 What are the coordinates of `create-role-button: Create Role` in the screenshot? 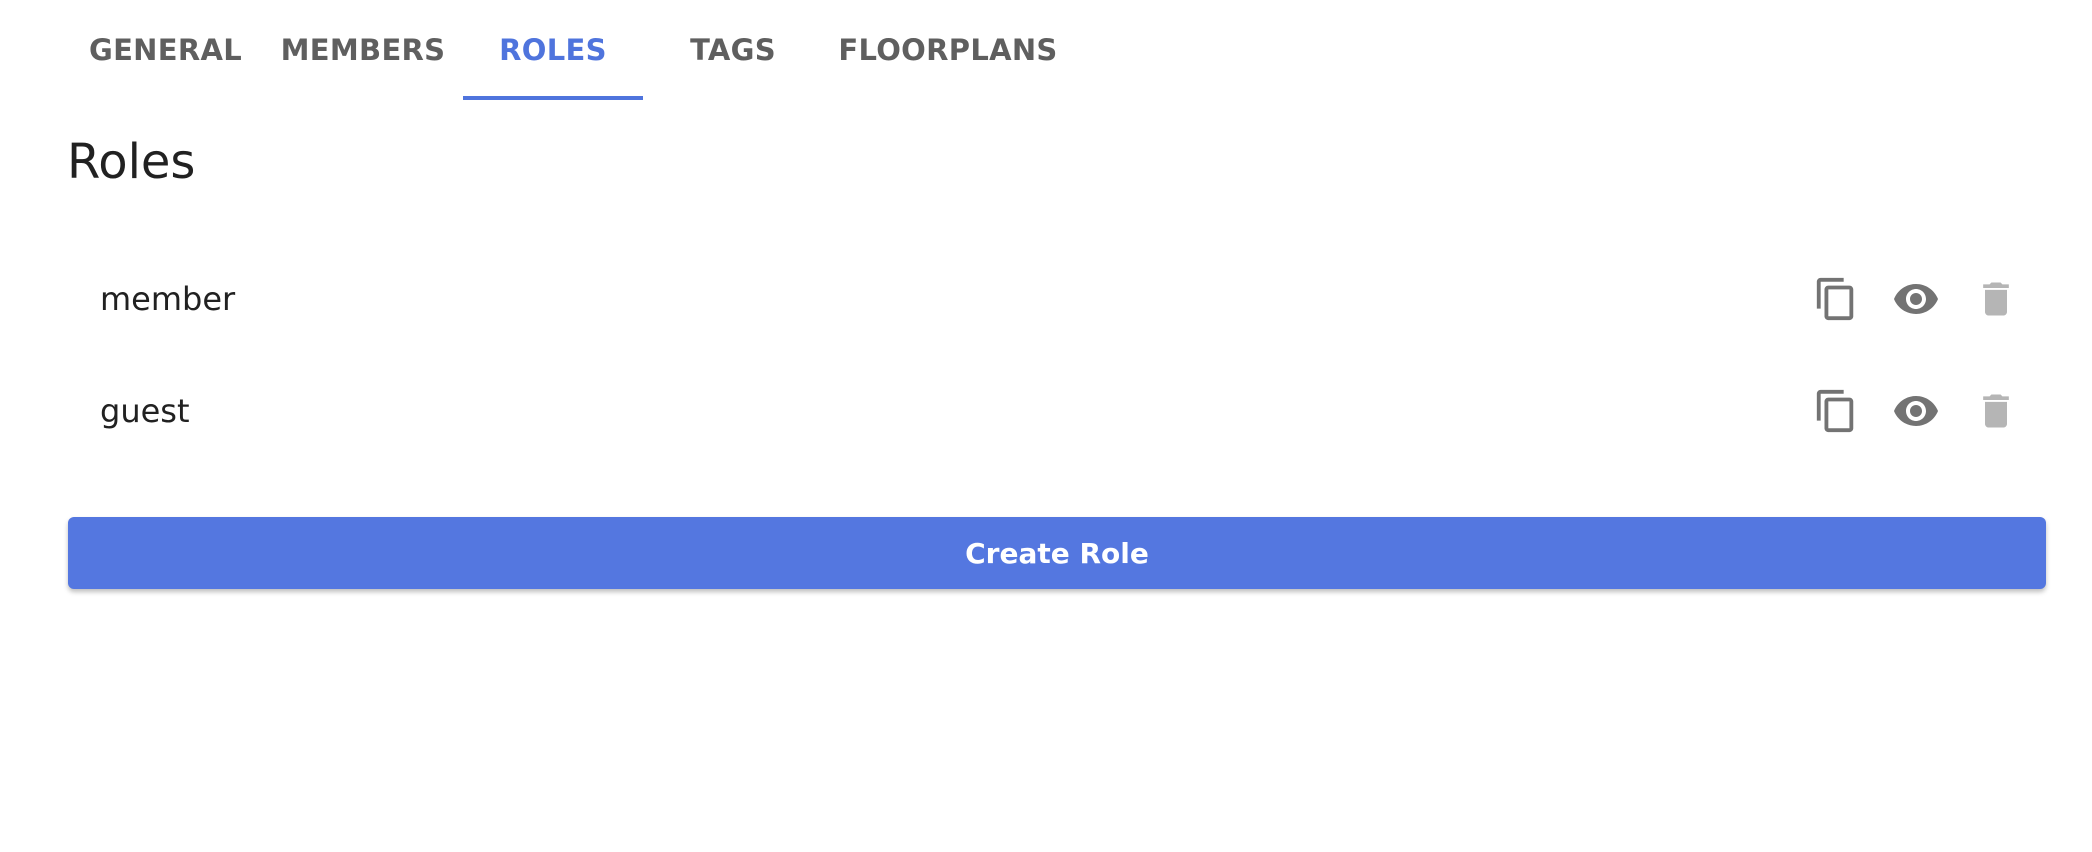 It's located at (1057, 553).